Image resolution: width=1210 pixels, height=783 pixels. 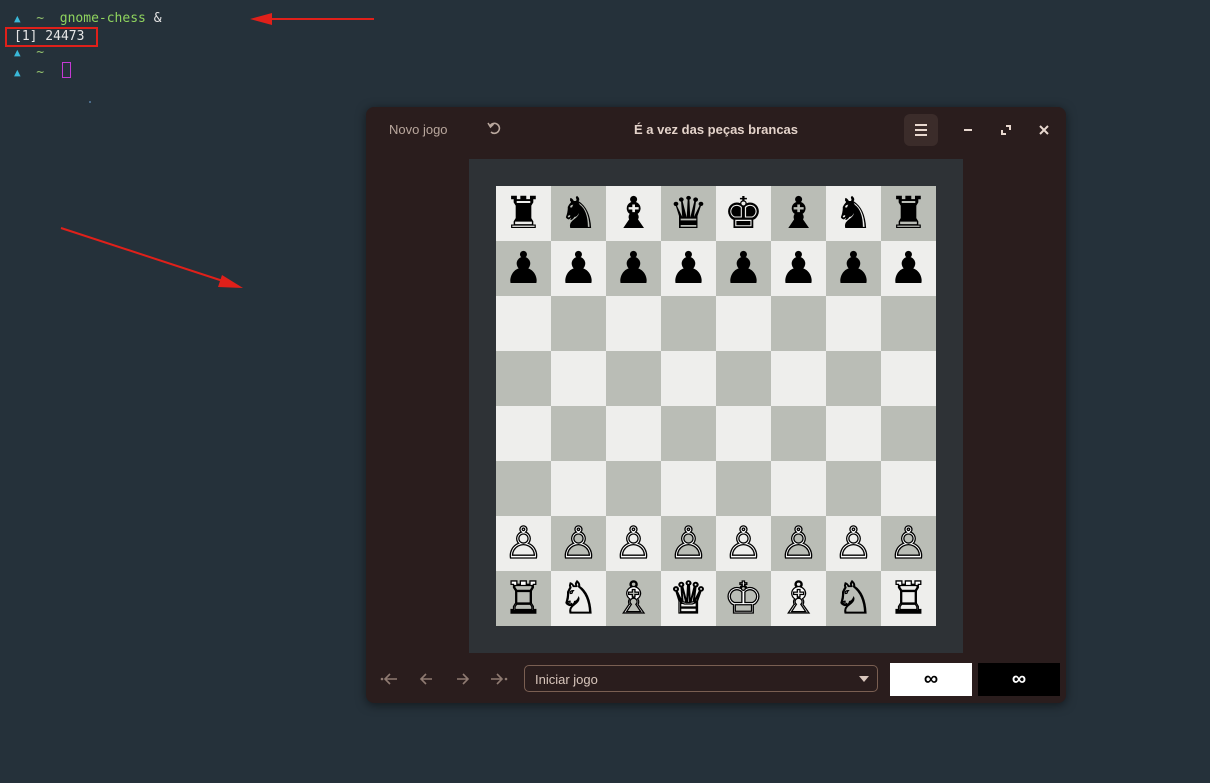 What do you see at coordinates (633, 488) in the screenshot?
I see `square-c3` at bounding box center [633, 488].